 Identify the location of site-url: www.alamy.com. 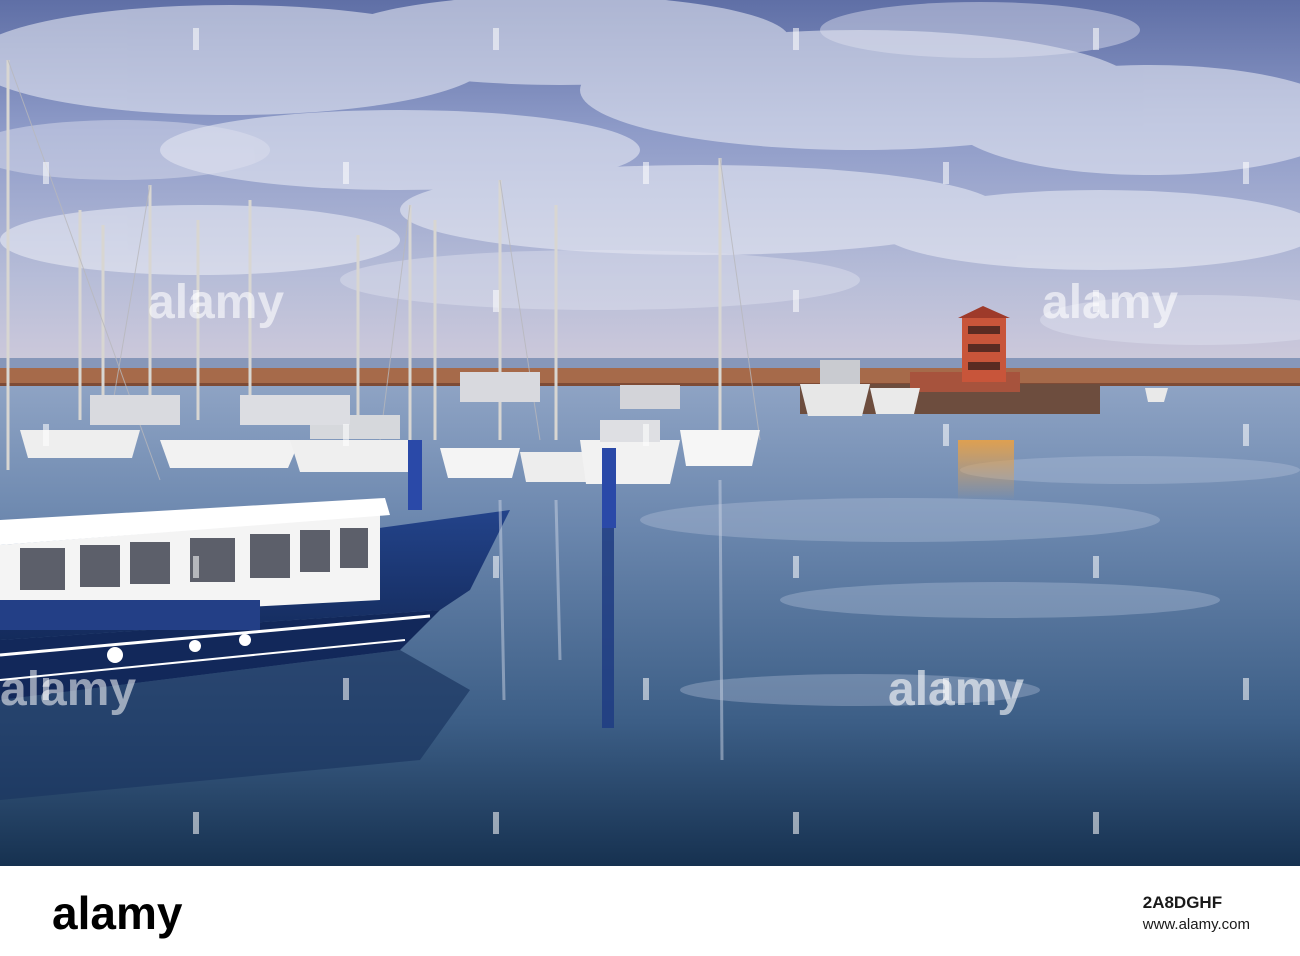
(1196, 925).